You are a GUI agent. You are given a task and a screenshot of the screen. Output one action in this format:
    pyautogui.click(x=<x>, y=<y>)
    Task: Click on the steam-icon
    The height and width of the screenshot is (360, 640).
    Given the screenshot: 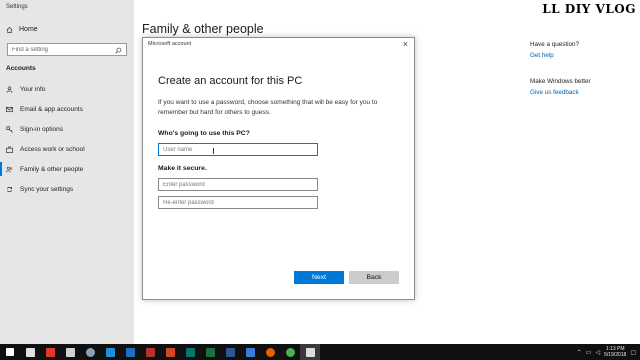 What is the action you would take?
    pyautogui.click(x=90, y=352)
    